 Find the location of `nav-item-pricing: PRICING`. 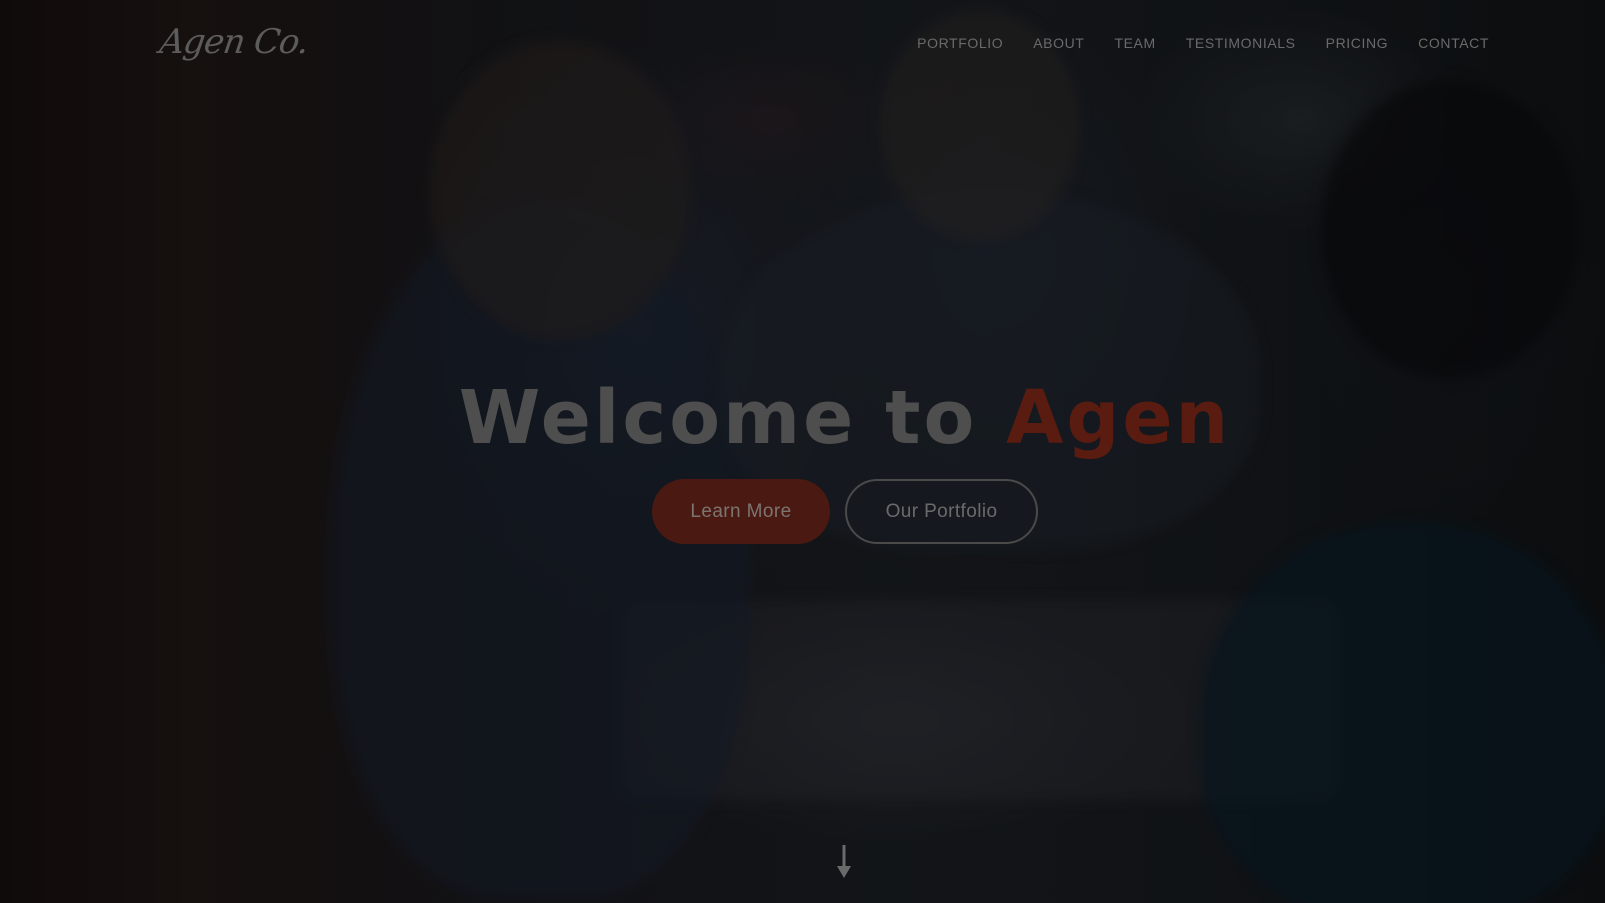

nav-item-pricing: PRICING is located at coordinates (1357, 43).